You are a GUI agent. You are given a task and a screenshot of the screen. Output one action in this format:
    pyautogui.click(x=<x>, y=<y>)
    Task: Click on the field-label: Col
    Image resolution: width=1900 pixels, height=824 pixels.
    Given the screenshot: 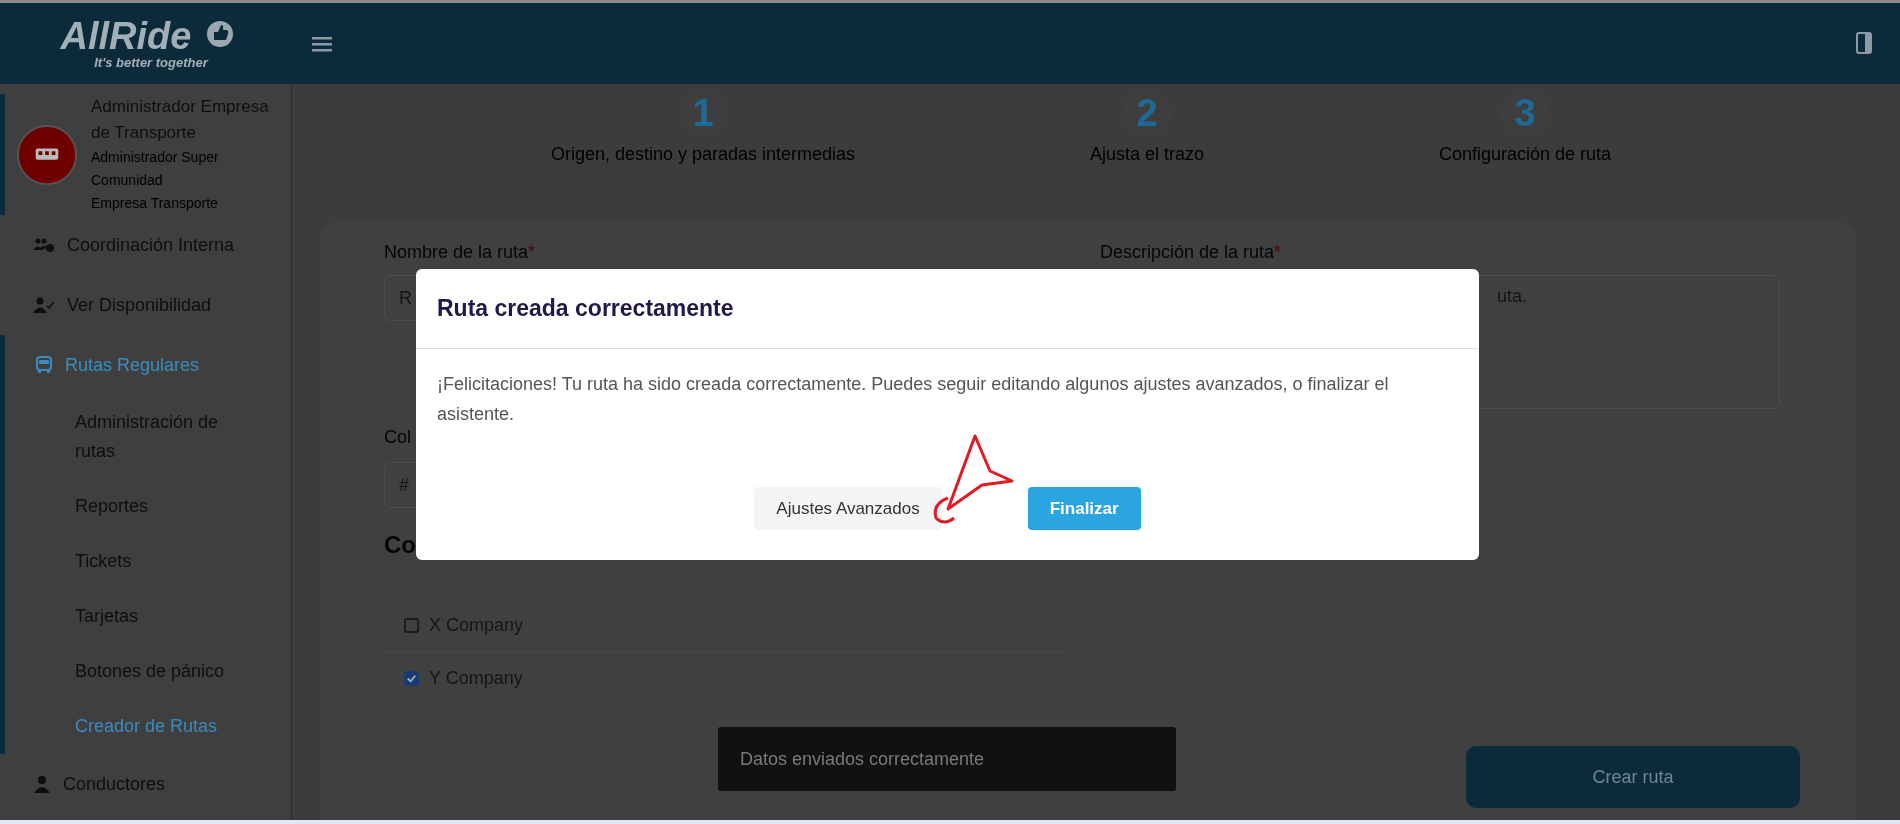 What is the action you would take?
    pyautogui.click(x=397, y=437)
    